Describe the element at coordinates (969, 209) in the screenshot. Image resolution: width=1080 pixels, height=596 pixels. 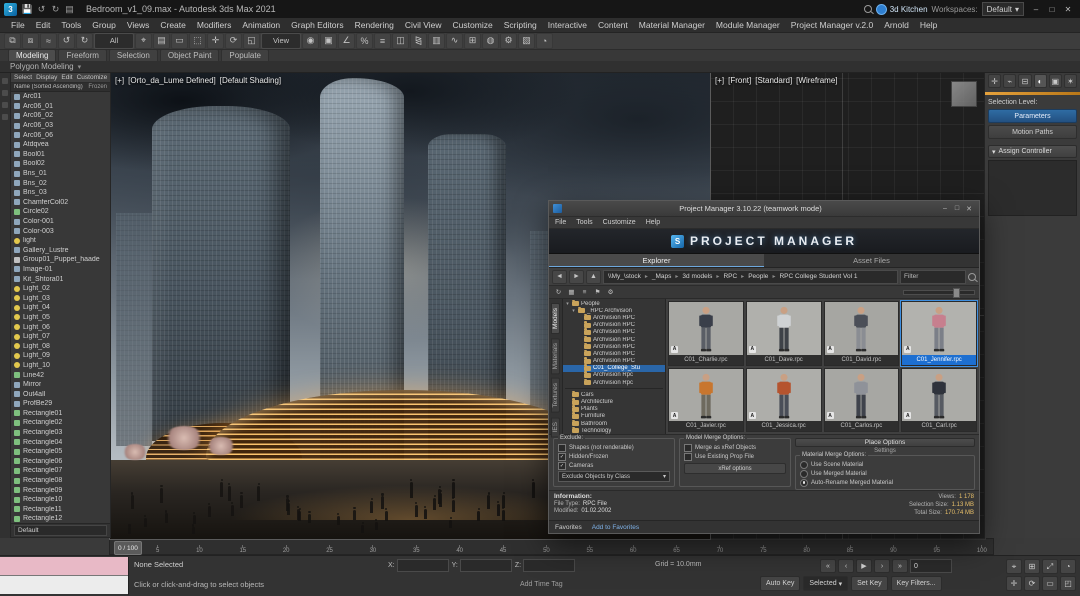
I see `pm-window-control-button: ✕` at that location.